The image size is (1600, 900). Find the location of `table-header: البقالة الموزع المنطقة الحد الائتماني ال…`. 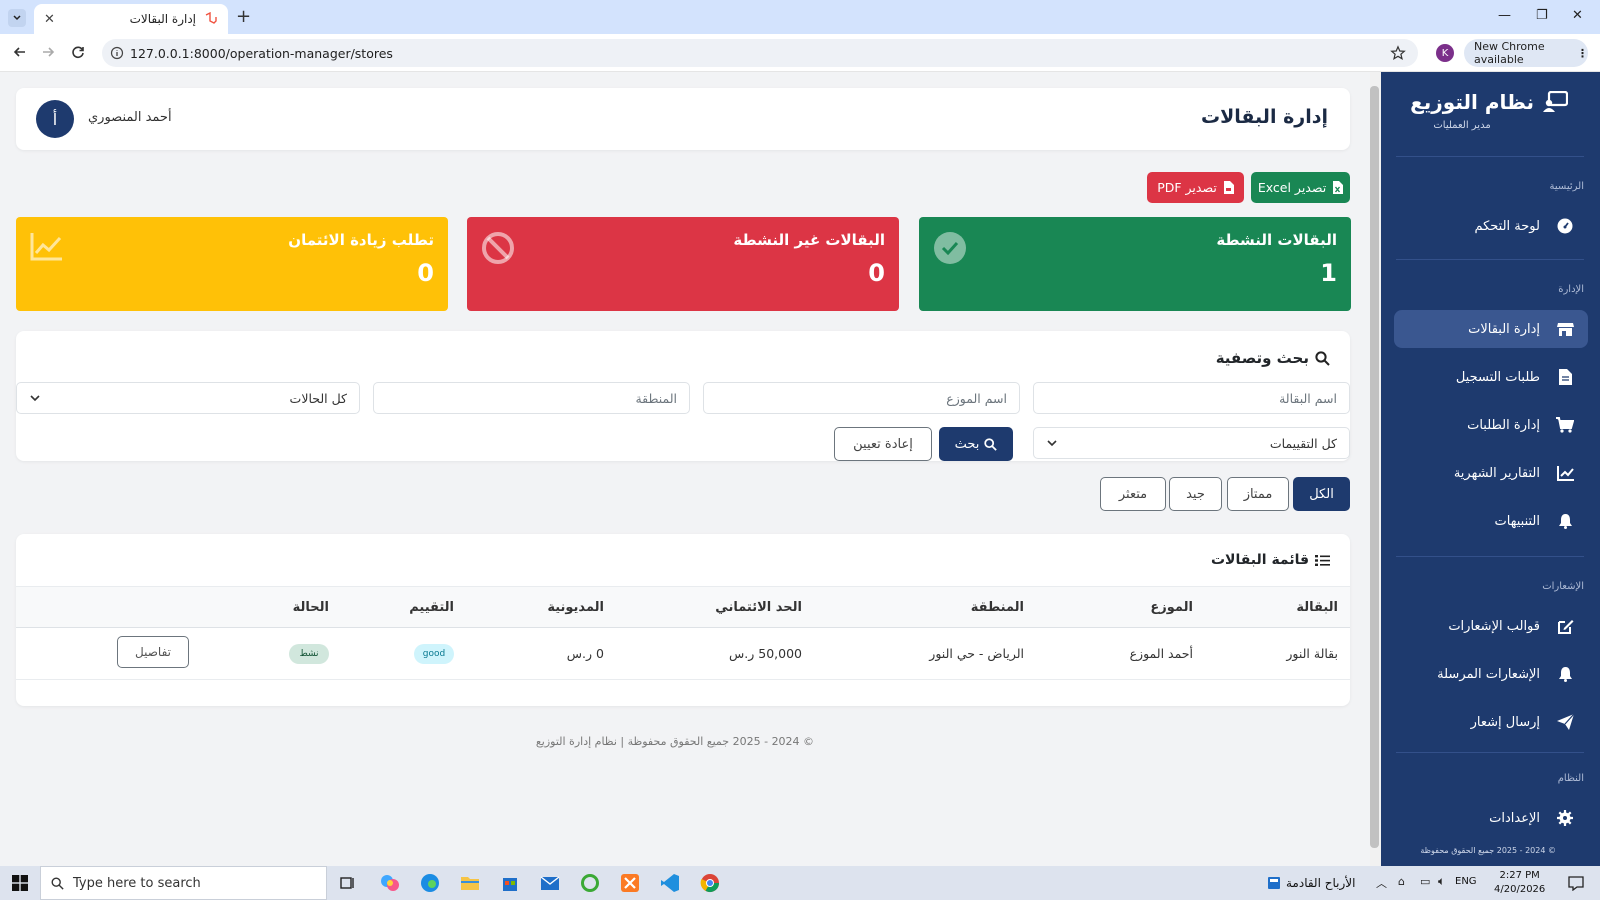

table-header: البقالة الموزع المنطقة الحد الائتماني ال… is located at coordinates (683, 607).